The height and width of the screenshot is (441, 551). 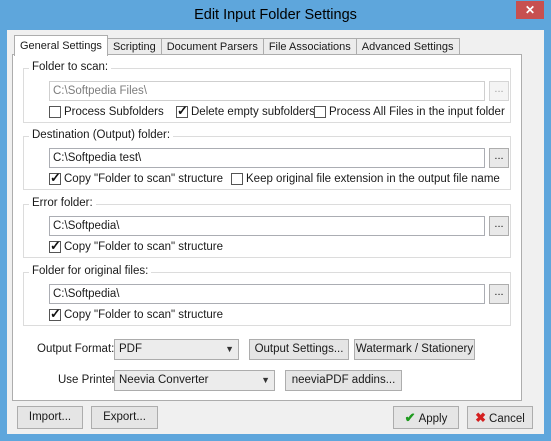 I want to click on process-all-files-checkbox: Process All Files in the input folder, so click(x=409, y=112).